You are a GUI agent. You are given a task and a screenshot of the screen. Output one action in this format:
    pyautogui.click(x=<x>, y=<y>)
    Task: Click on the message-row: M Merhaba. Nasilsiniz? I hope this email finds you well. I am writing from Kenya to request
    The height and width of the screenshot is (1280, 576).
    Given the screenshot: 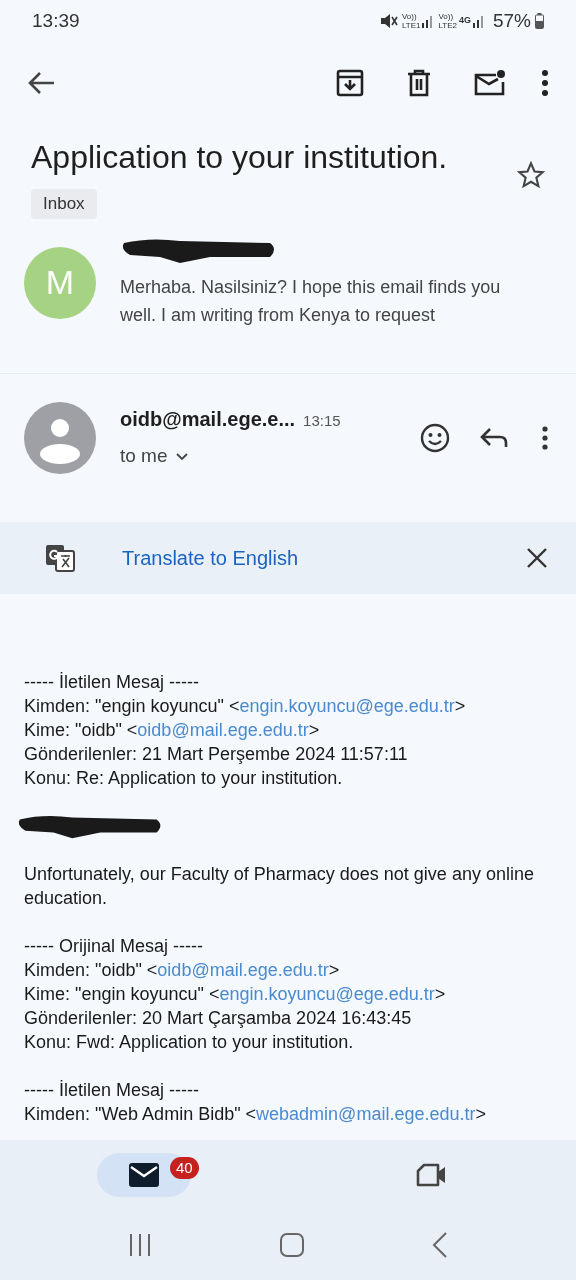 What is the action you would take?
    pyautogui.click(x=288, y=296)
    